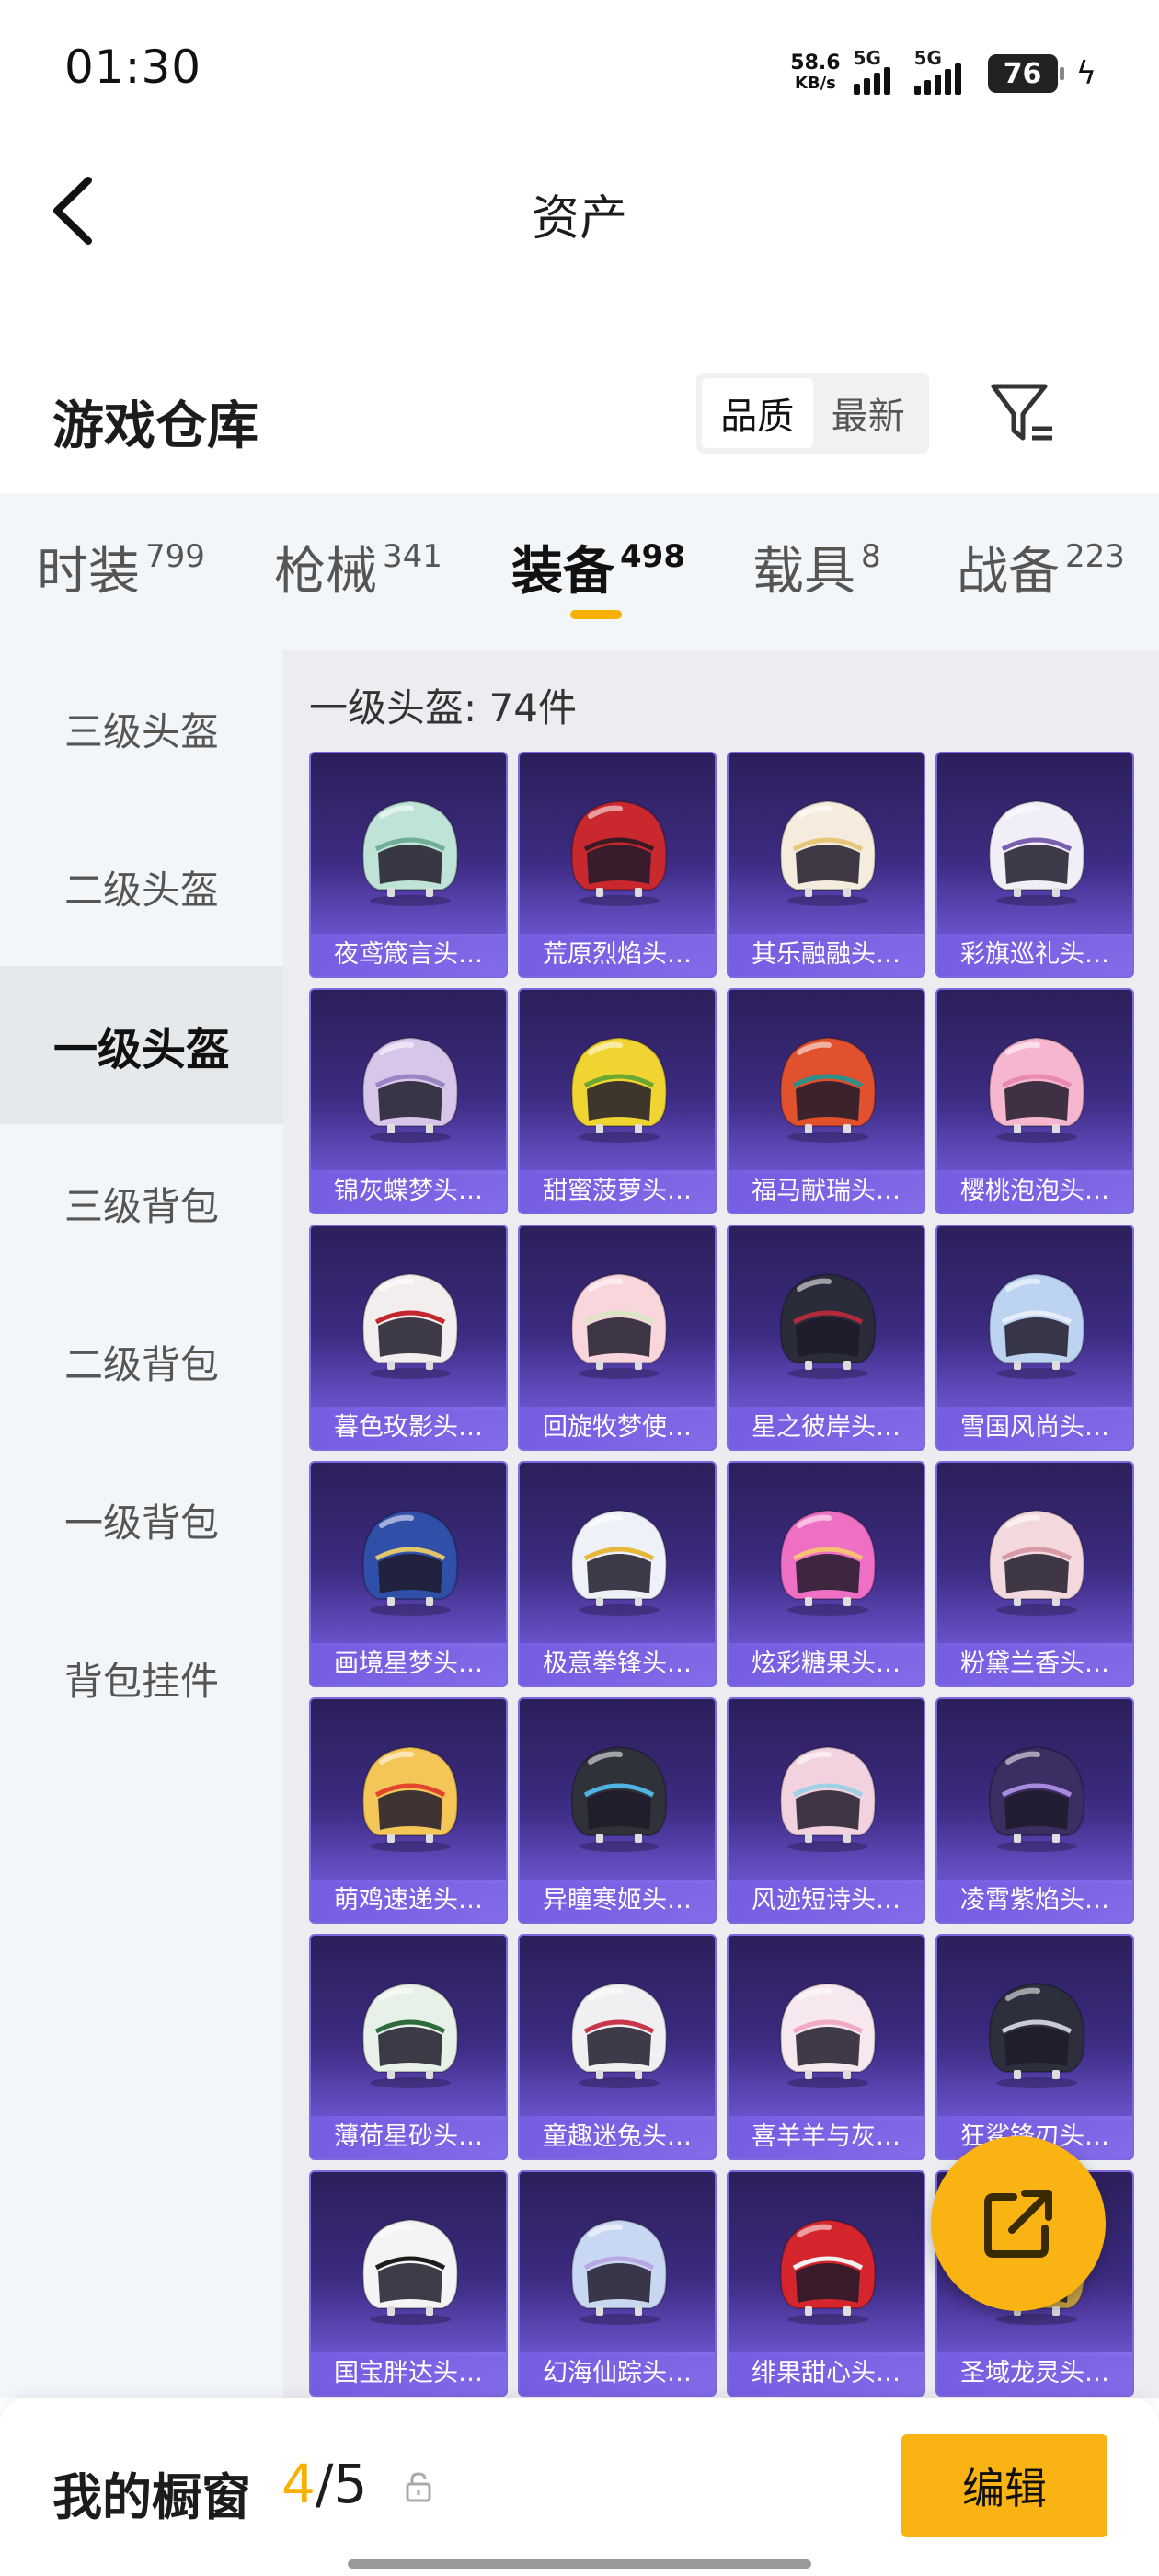 The width and height of the screenshot is (1159, 2576). I want to click on sidebar-item-level1-helmet: 一级头盔, so click(141, 1045).